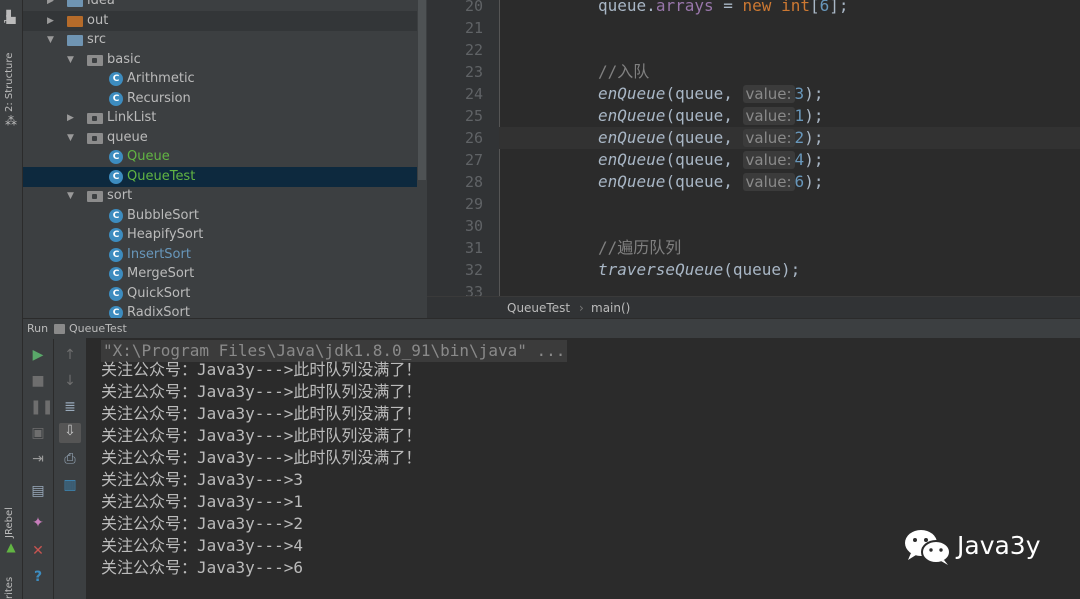  I want to click on left-tool-stripe: ▙ 1: 2: Structure ⁂ JRebel ▲ rites, so click(11, 299).